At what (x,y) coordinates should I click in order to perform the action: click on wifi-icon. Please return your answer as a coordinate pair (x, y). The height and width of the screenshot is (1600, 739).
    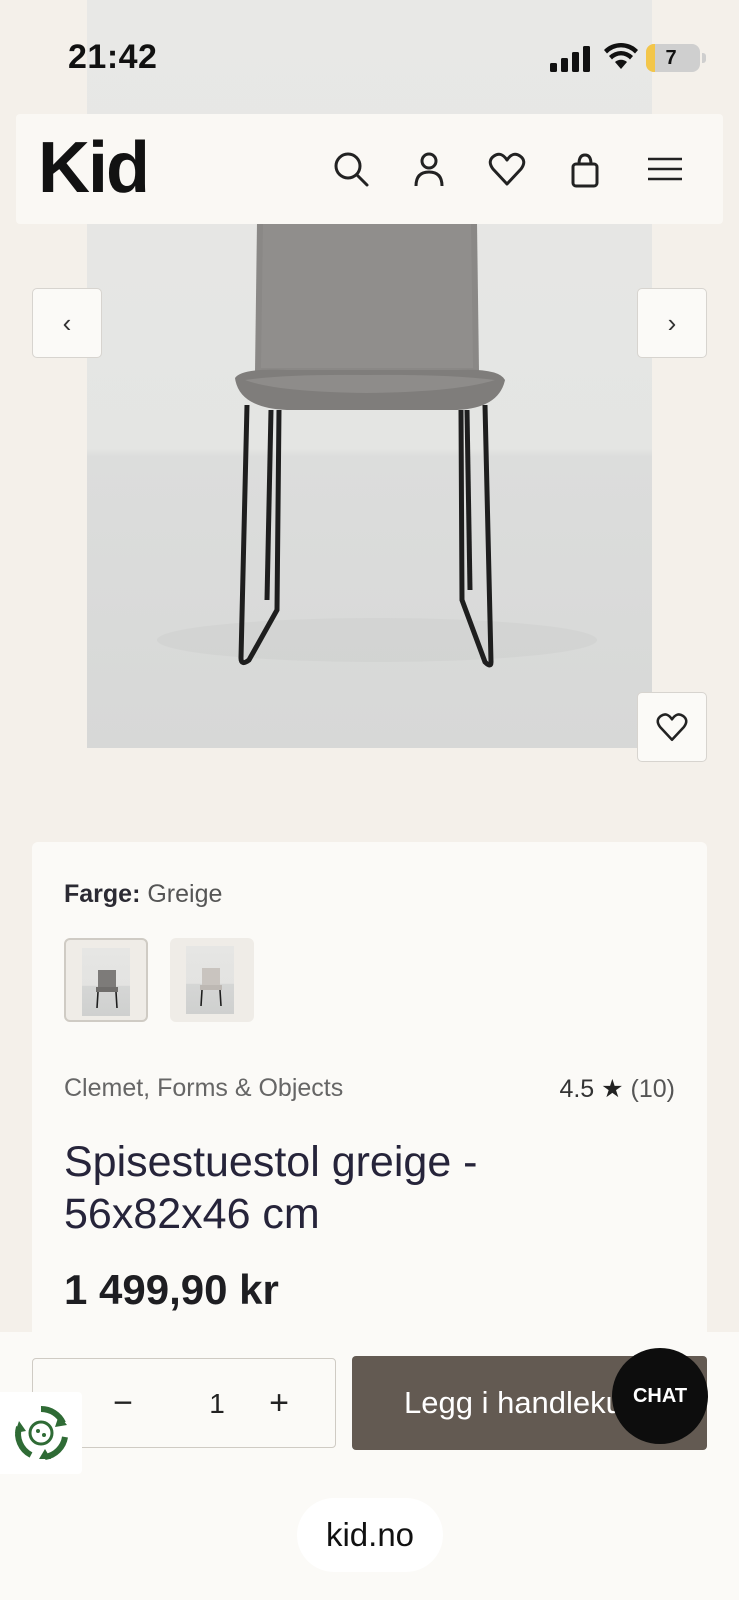
    Looking at the image, I should click on (621, 55).